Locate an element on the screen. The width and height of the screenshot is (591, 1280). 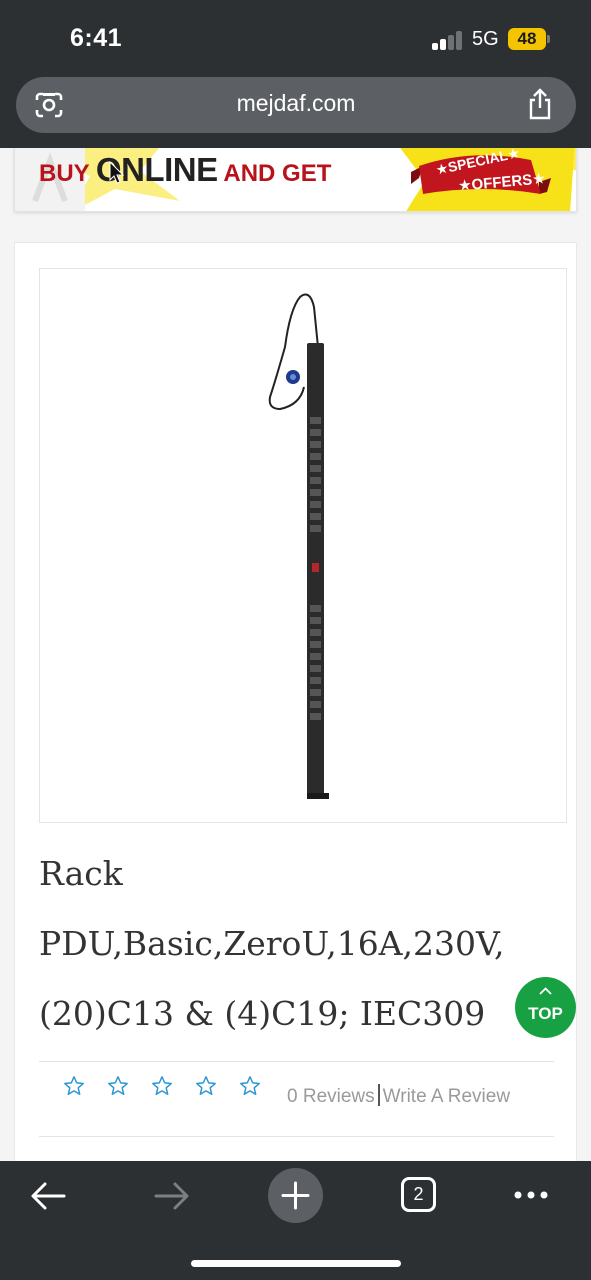
network-type: 5G is located at coordinates (485, 39).